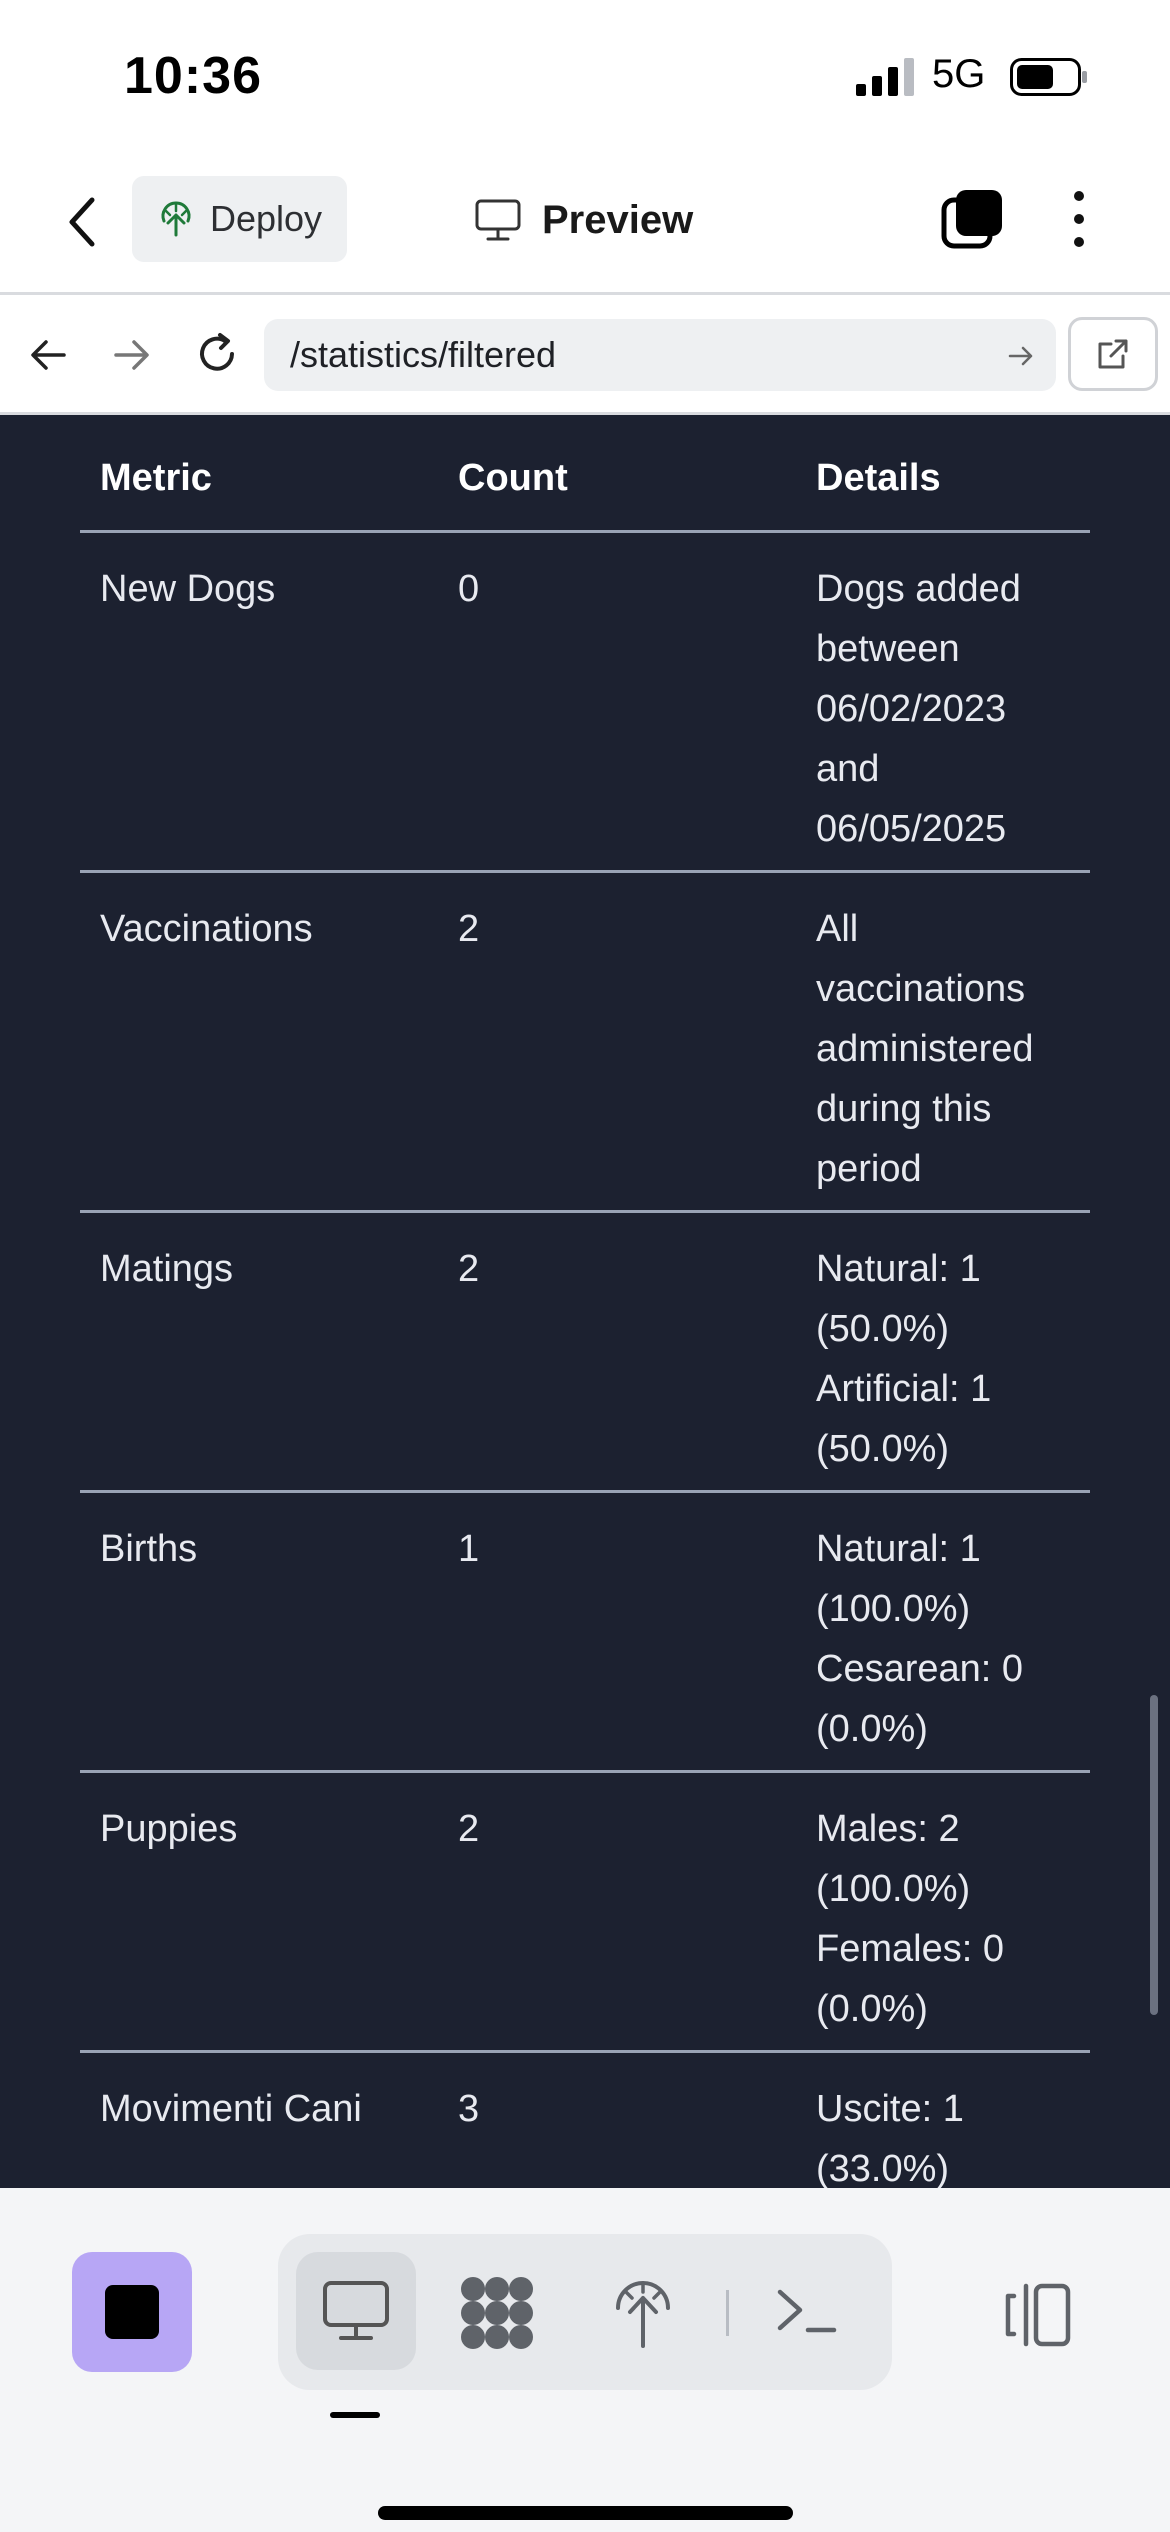 Image resolution: width=1170 pixels, height=2532 pixels. I want to click on back-chevron-icon, so click(83, 222).